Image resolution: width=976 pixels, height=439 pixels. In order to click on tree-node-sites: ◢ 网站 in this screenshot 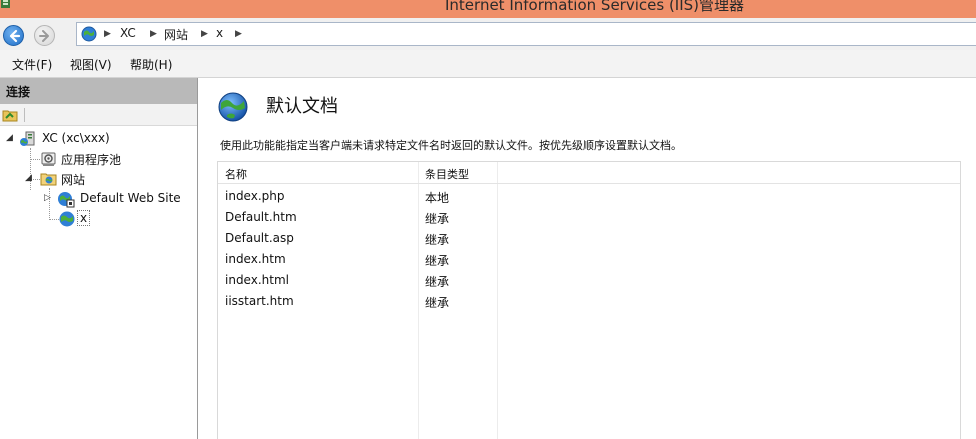, I will do `click(107, 179)`.